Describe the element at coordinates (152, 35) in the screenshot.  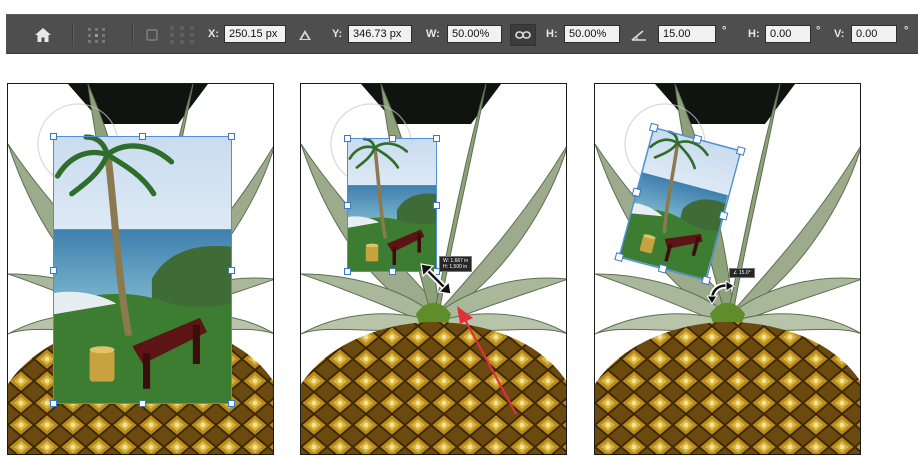
I see `checkbox-icon` at that location.